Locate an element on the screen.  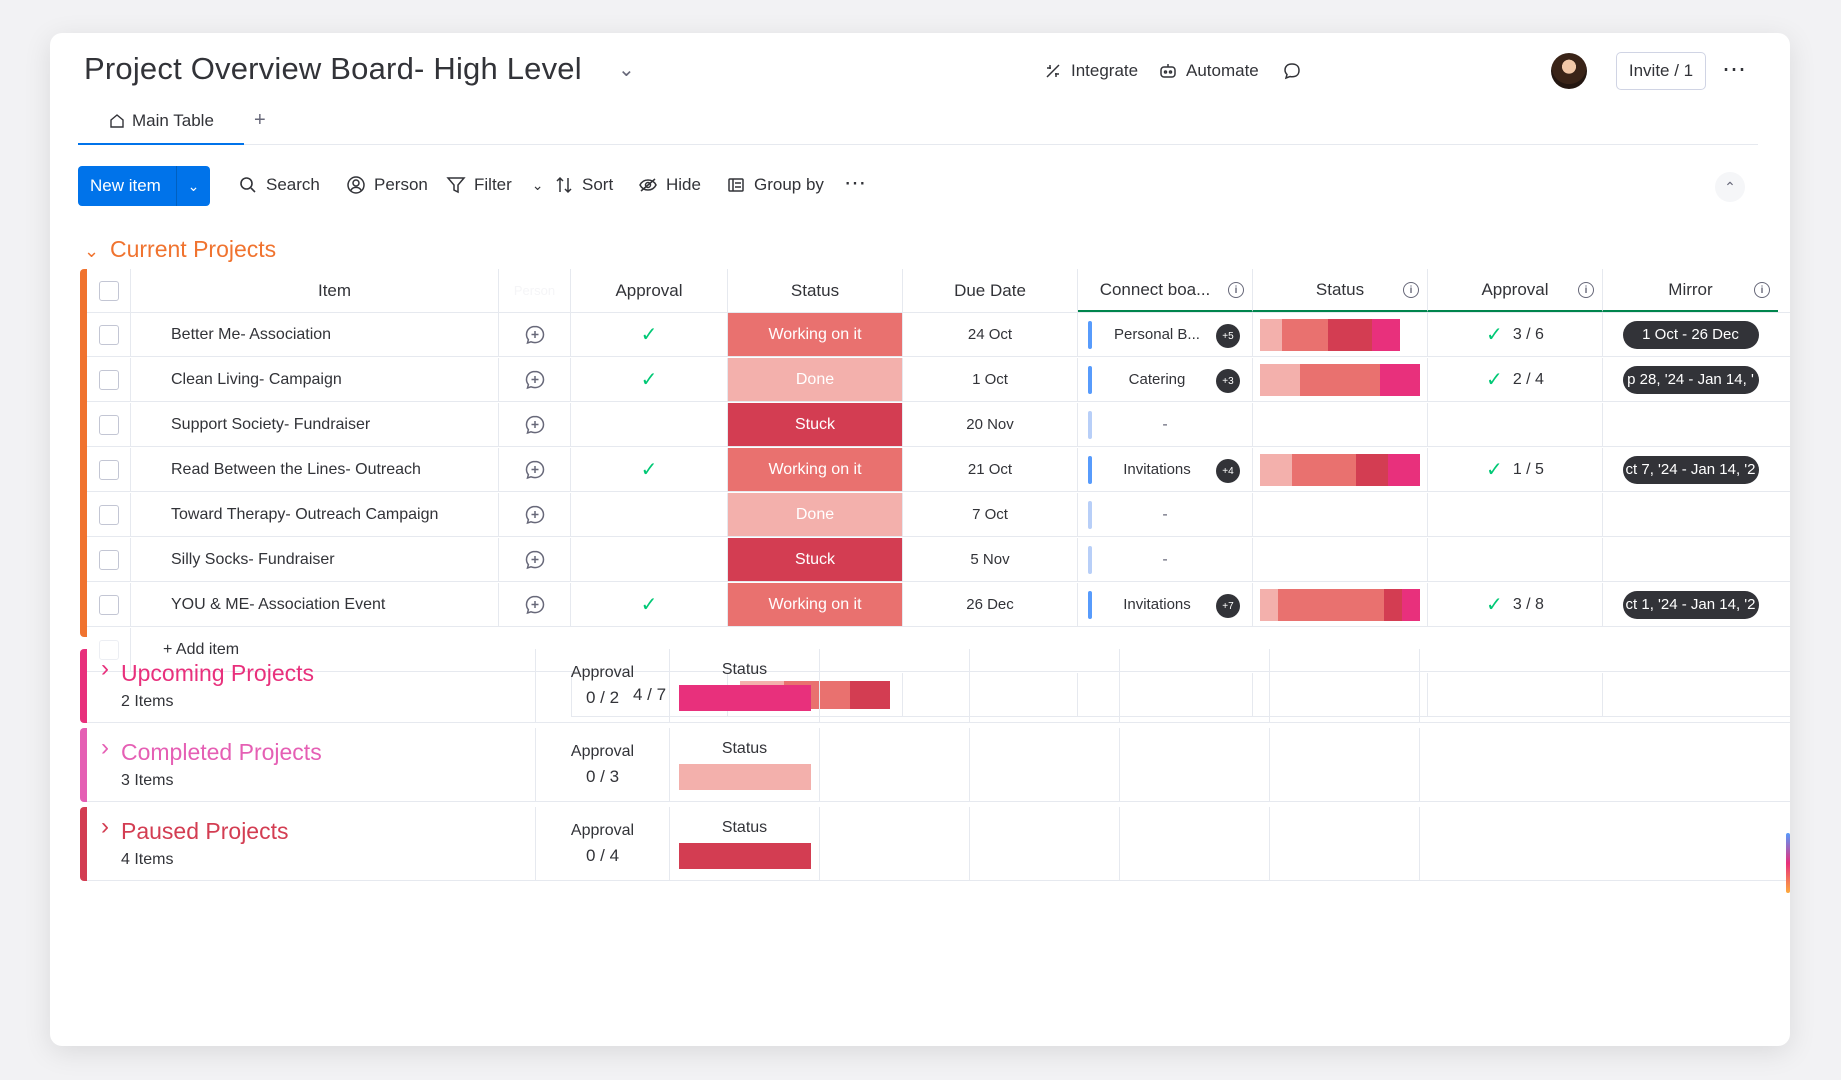
due-date: 7 Oct is located at coordinates (990, 514).